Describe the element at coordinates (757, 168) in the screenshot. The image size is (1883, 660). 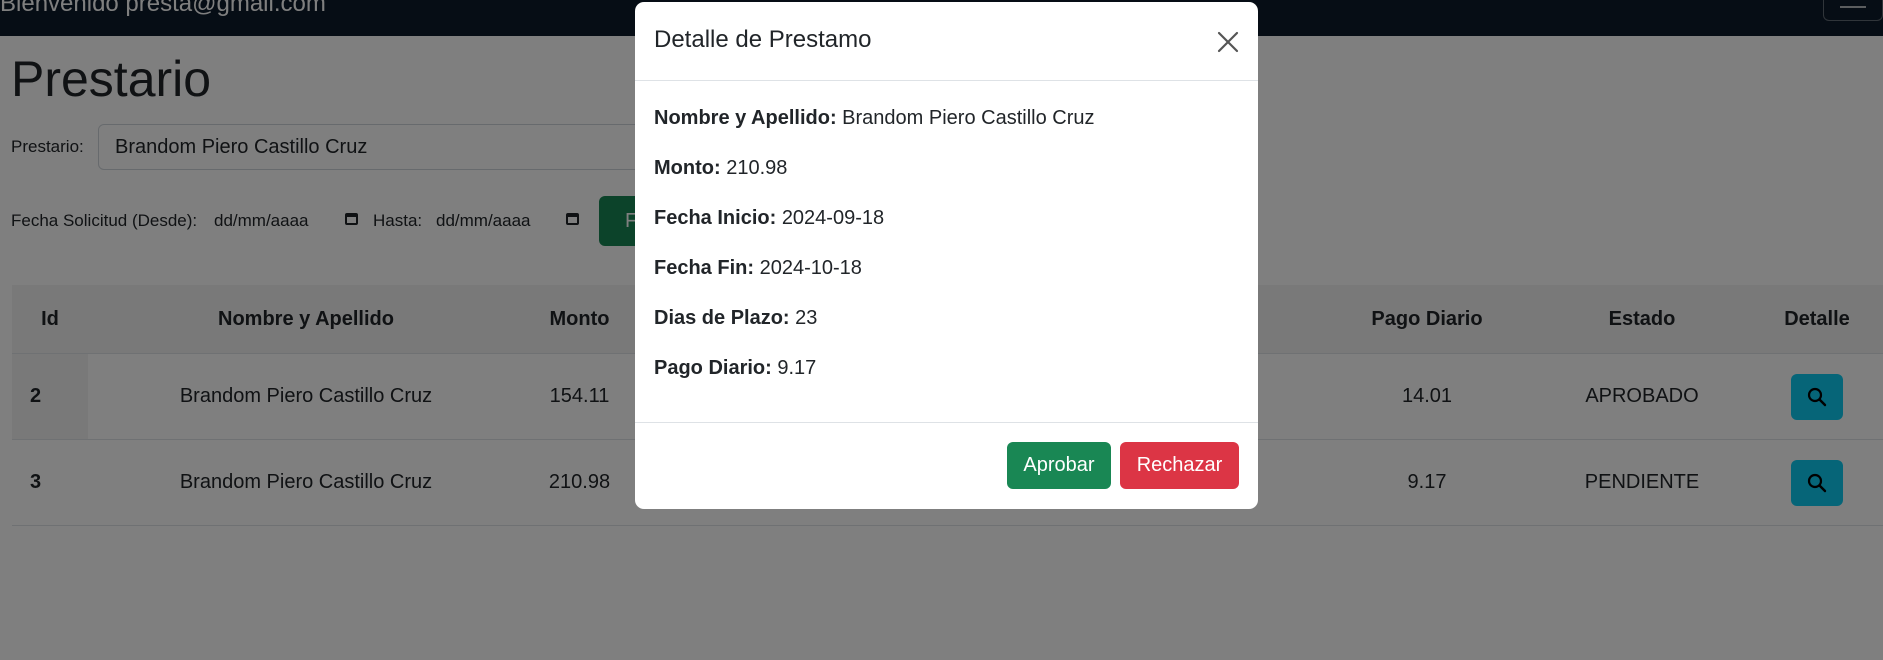
I see `detail-value: 210.98` at that location.